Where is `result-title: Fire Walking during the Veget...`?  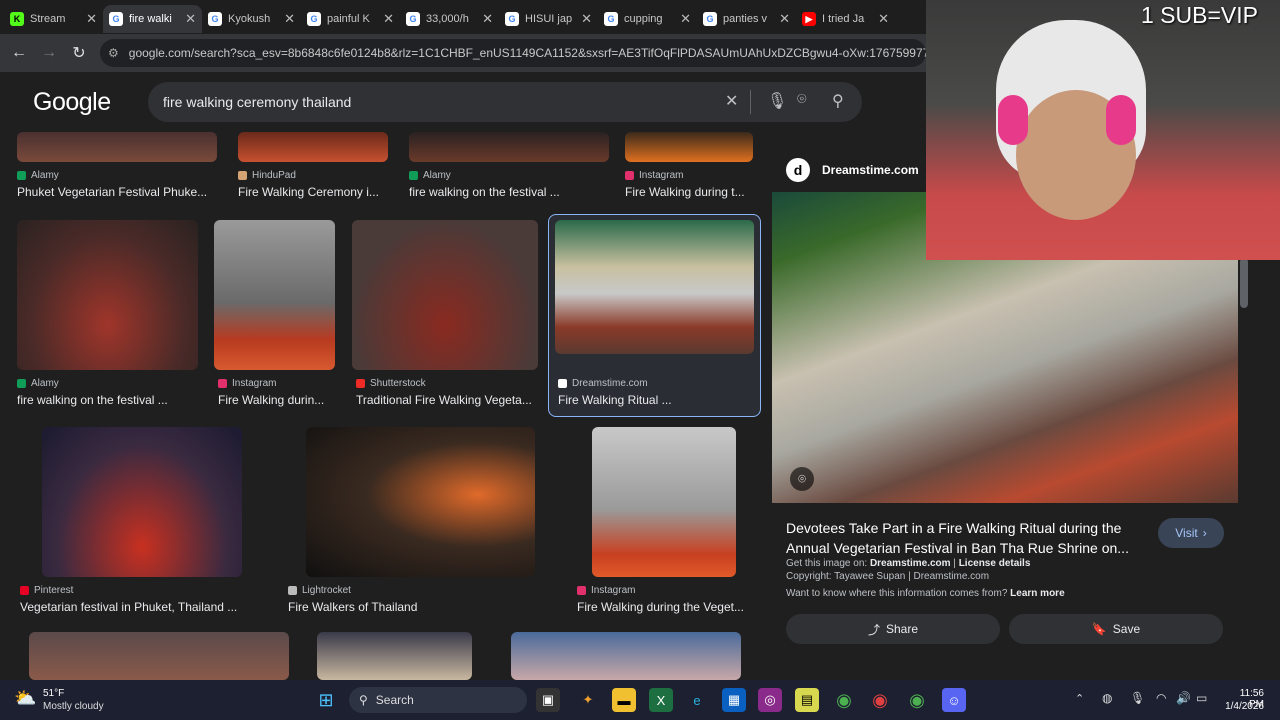 result-title: Fire Walking during the Veget... is located at coordinates (664, 607).